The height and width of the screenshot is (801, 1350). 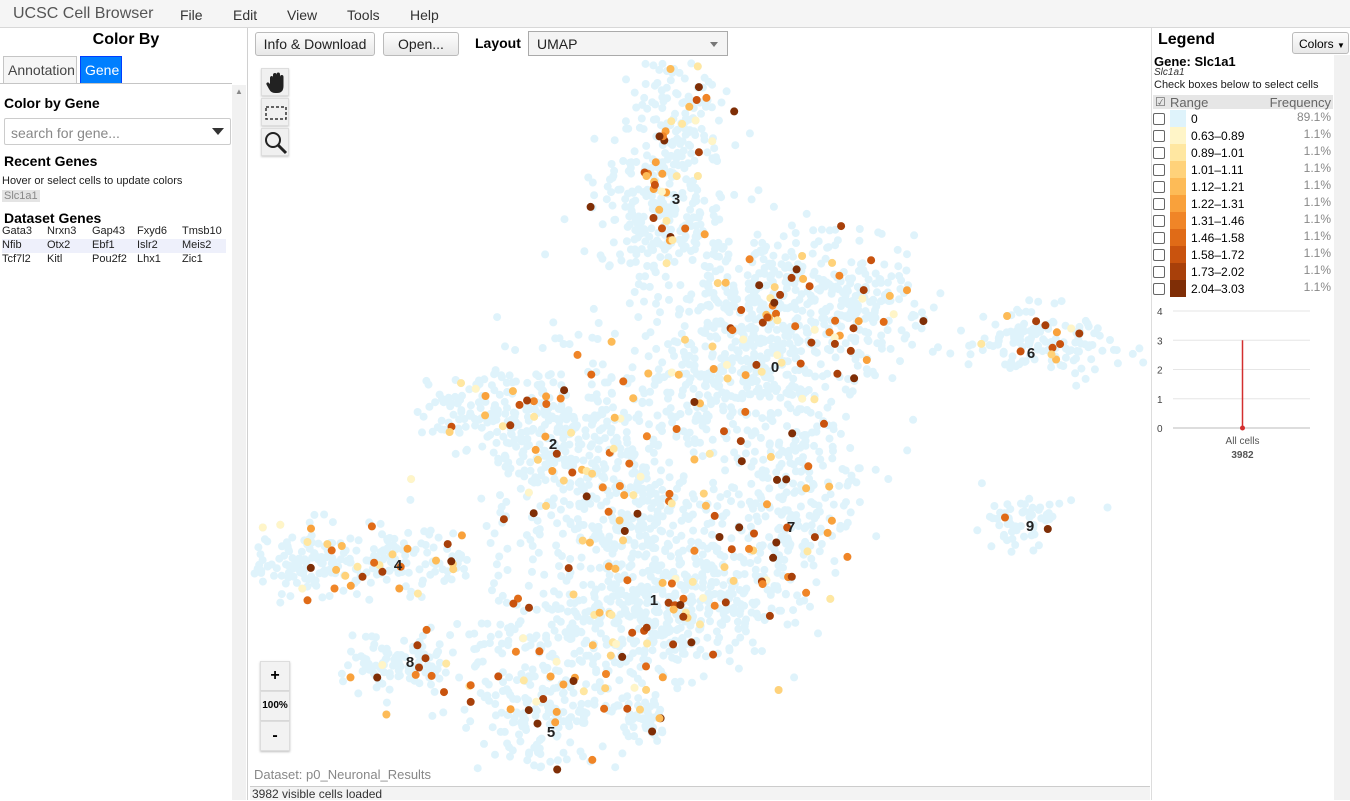 I want to click on dataset-gene-link: Nrxn3, so click(x=61, y=231).